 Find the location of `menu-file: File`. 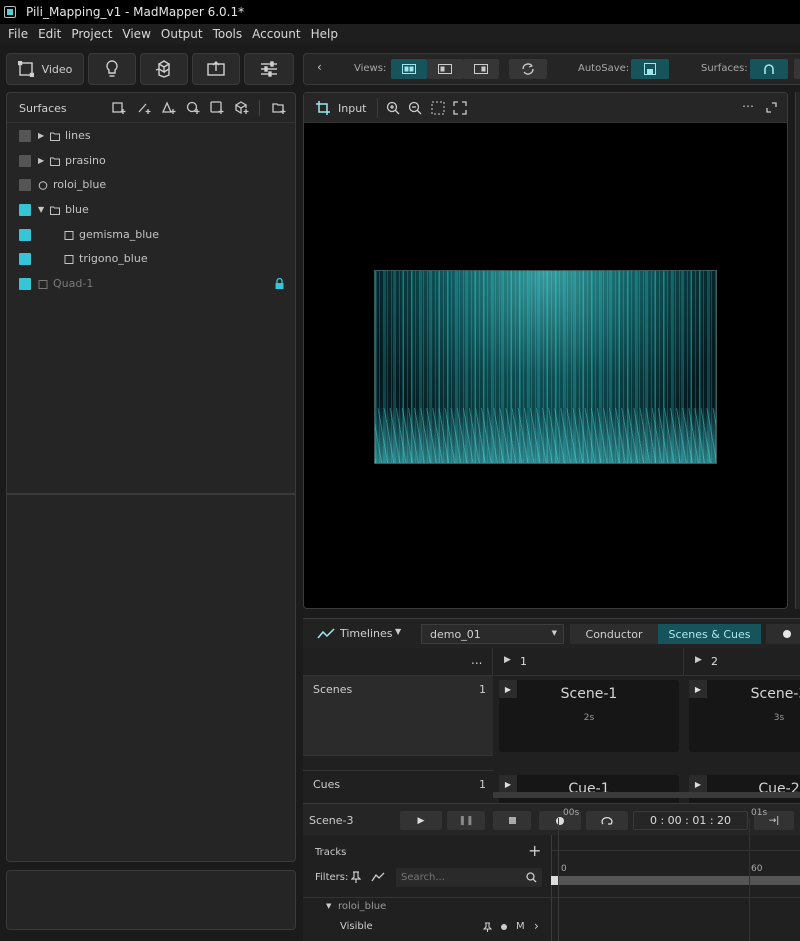

menu-file: File is located at coordinates (18, 34).